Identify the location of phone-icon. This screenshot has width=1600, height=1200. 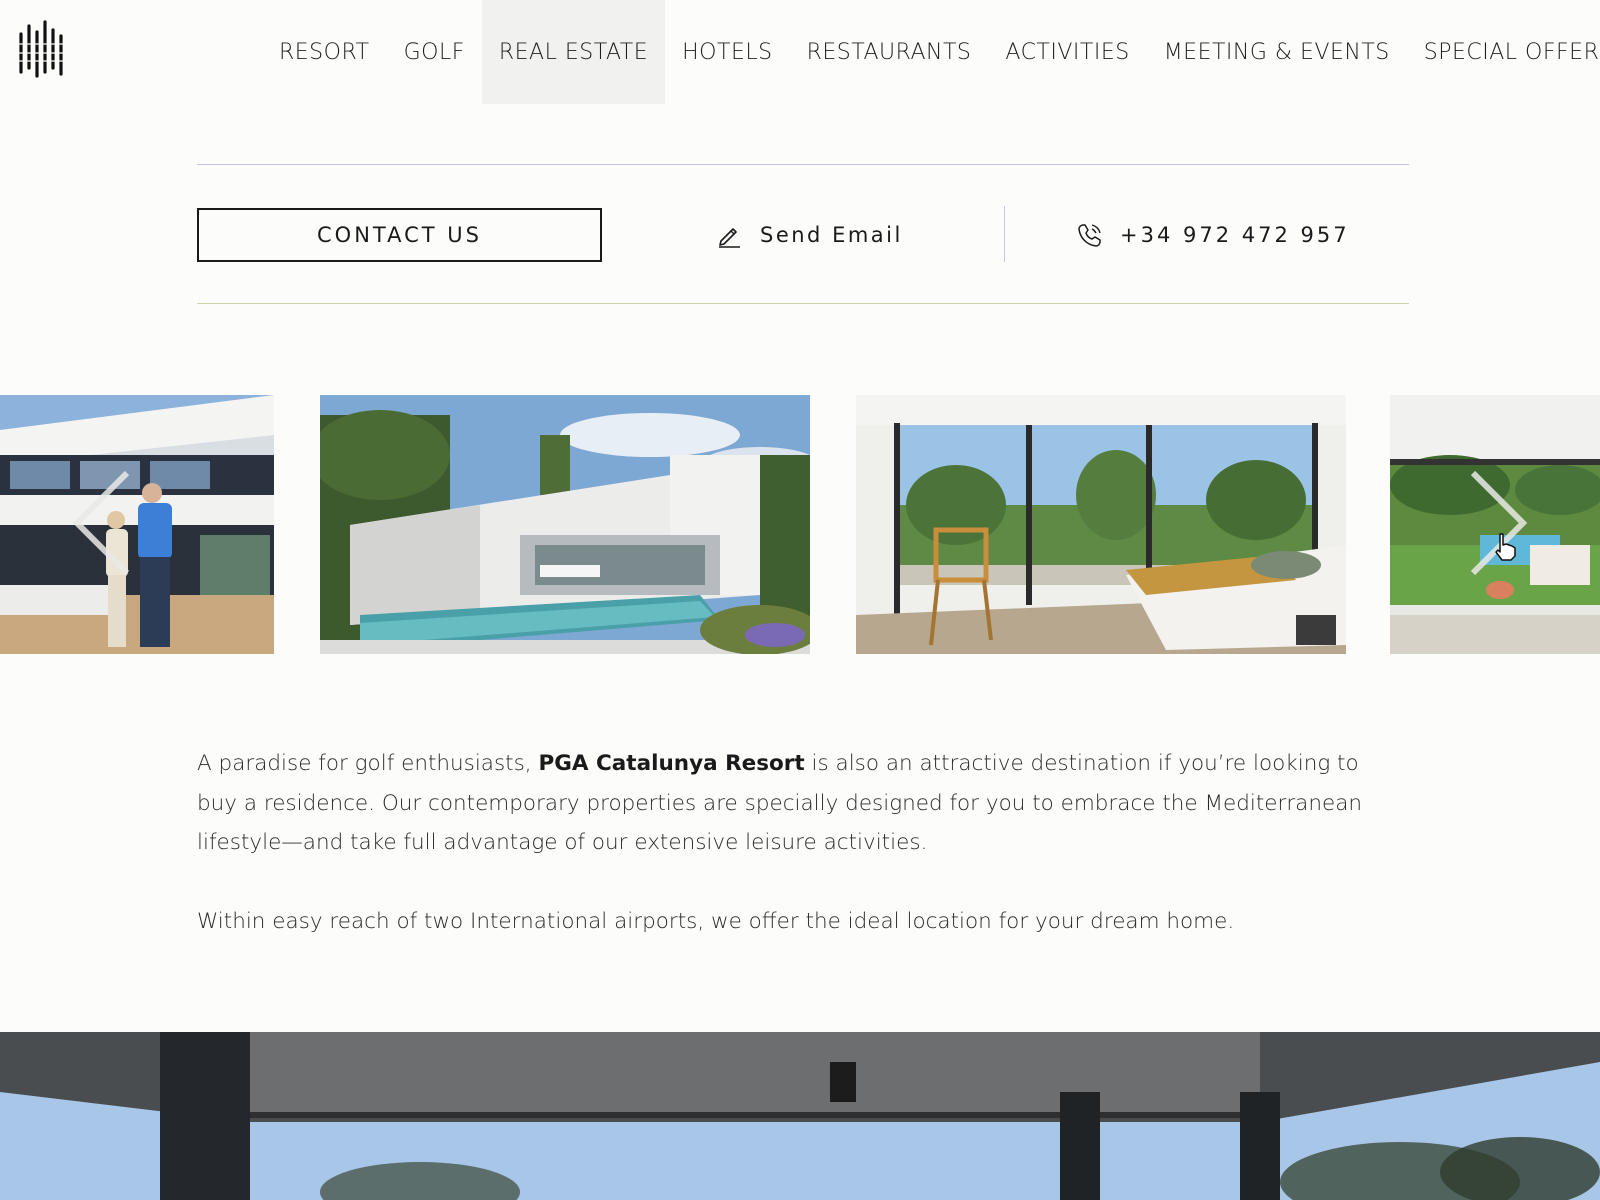
(1089, 235).